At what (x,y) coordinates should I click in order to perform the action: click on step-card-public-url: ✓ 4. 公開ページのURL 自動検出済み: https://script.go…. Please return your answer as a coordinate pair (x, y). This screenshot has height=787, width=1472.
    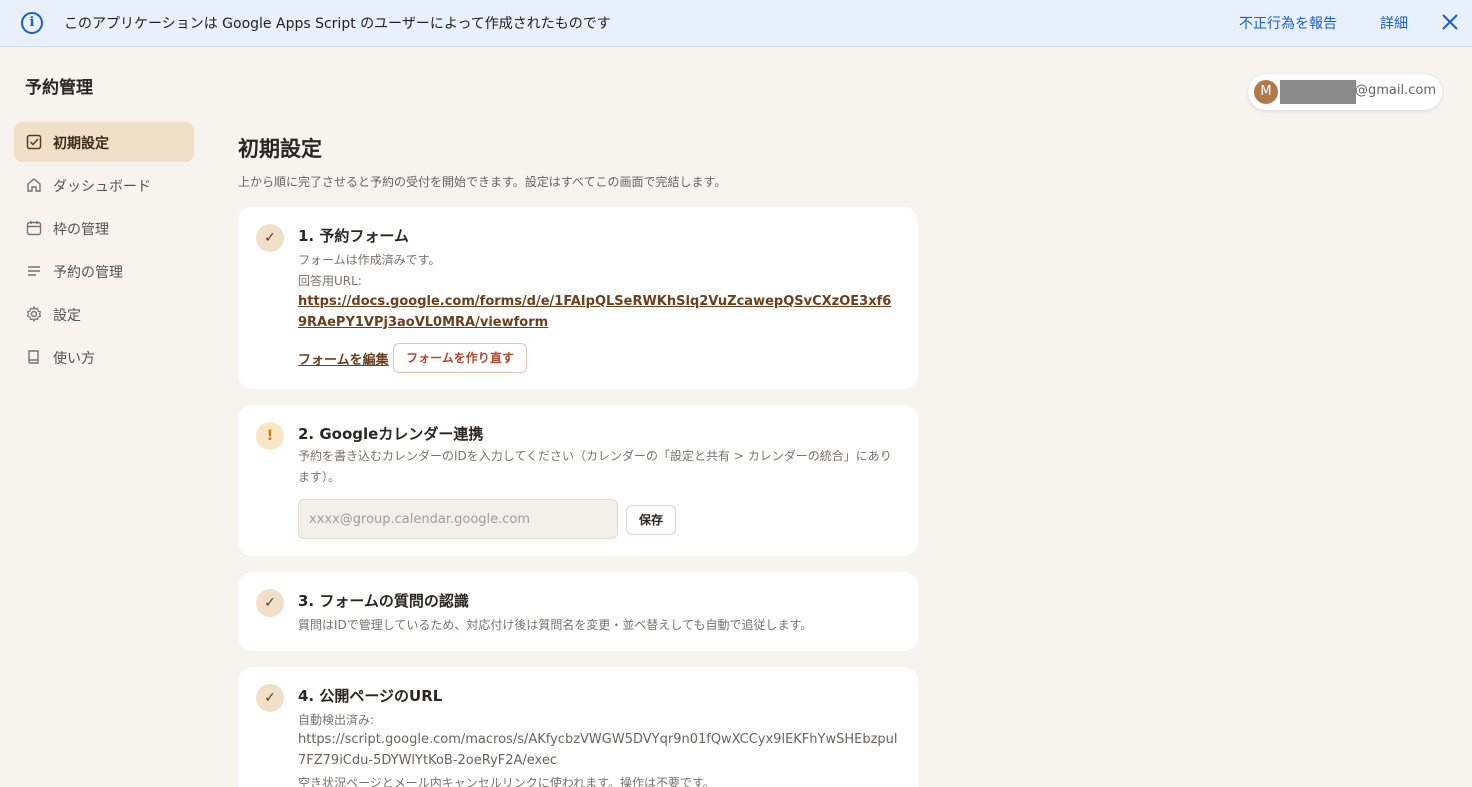
    Looking at the image, I should click on (578, 727).